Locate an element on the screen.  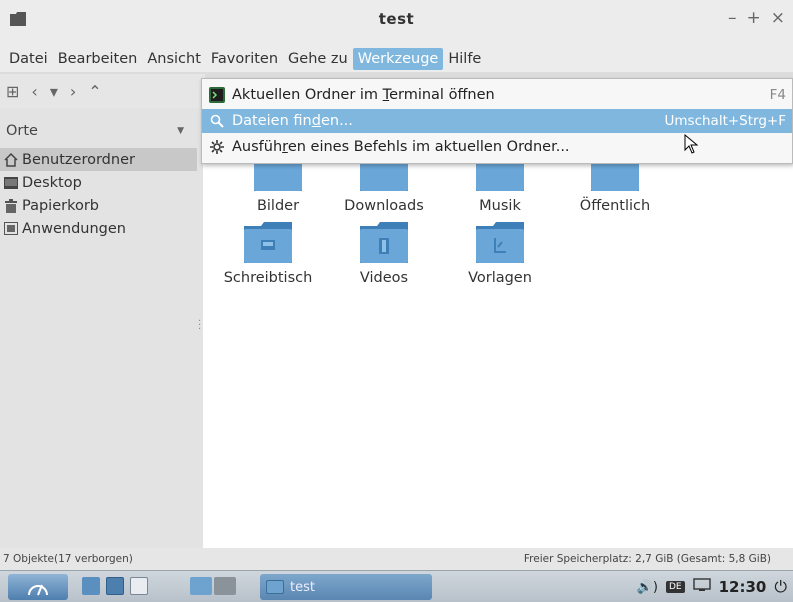
forward-button: › is located at coordinates (73, 91).